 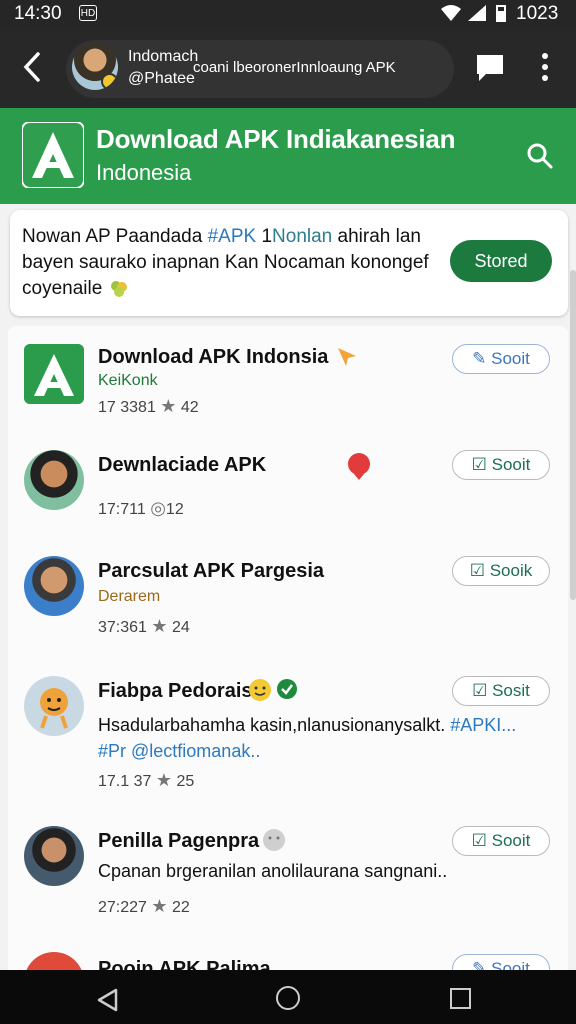 I want to click on stored-button: Stored, so click(x=501, y=261).